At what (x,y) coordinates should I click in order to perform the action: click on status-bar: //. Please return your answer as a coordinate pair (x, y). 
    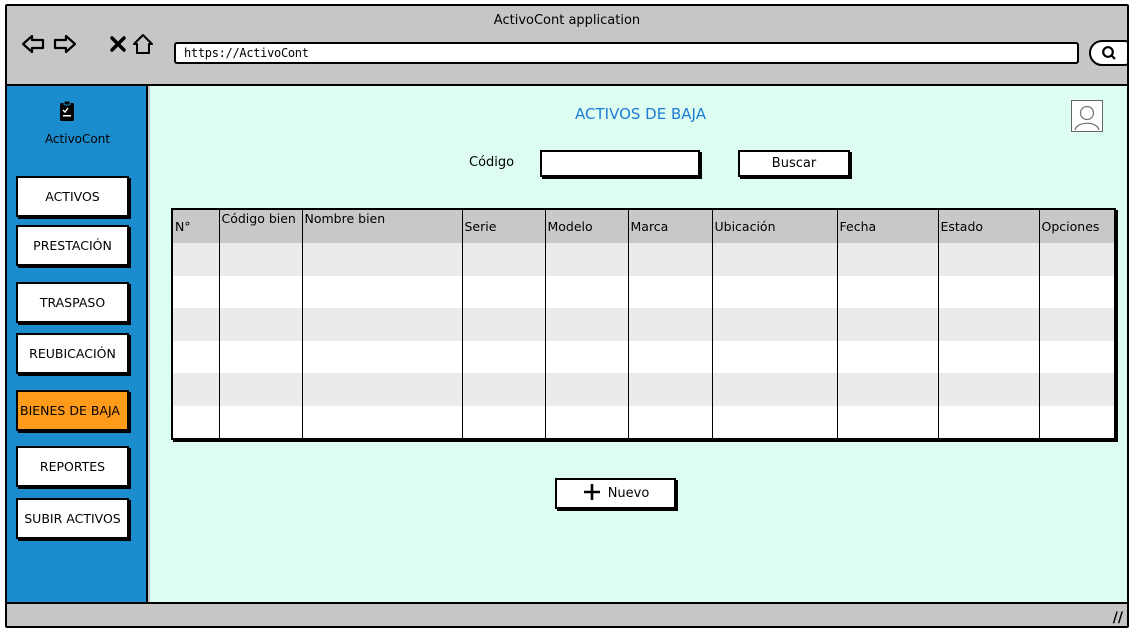
    Looking at the image, I should click on (567, 614).